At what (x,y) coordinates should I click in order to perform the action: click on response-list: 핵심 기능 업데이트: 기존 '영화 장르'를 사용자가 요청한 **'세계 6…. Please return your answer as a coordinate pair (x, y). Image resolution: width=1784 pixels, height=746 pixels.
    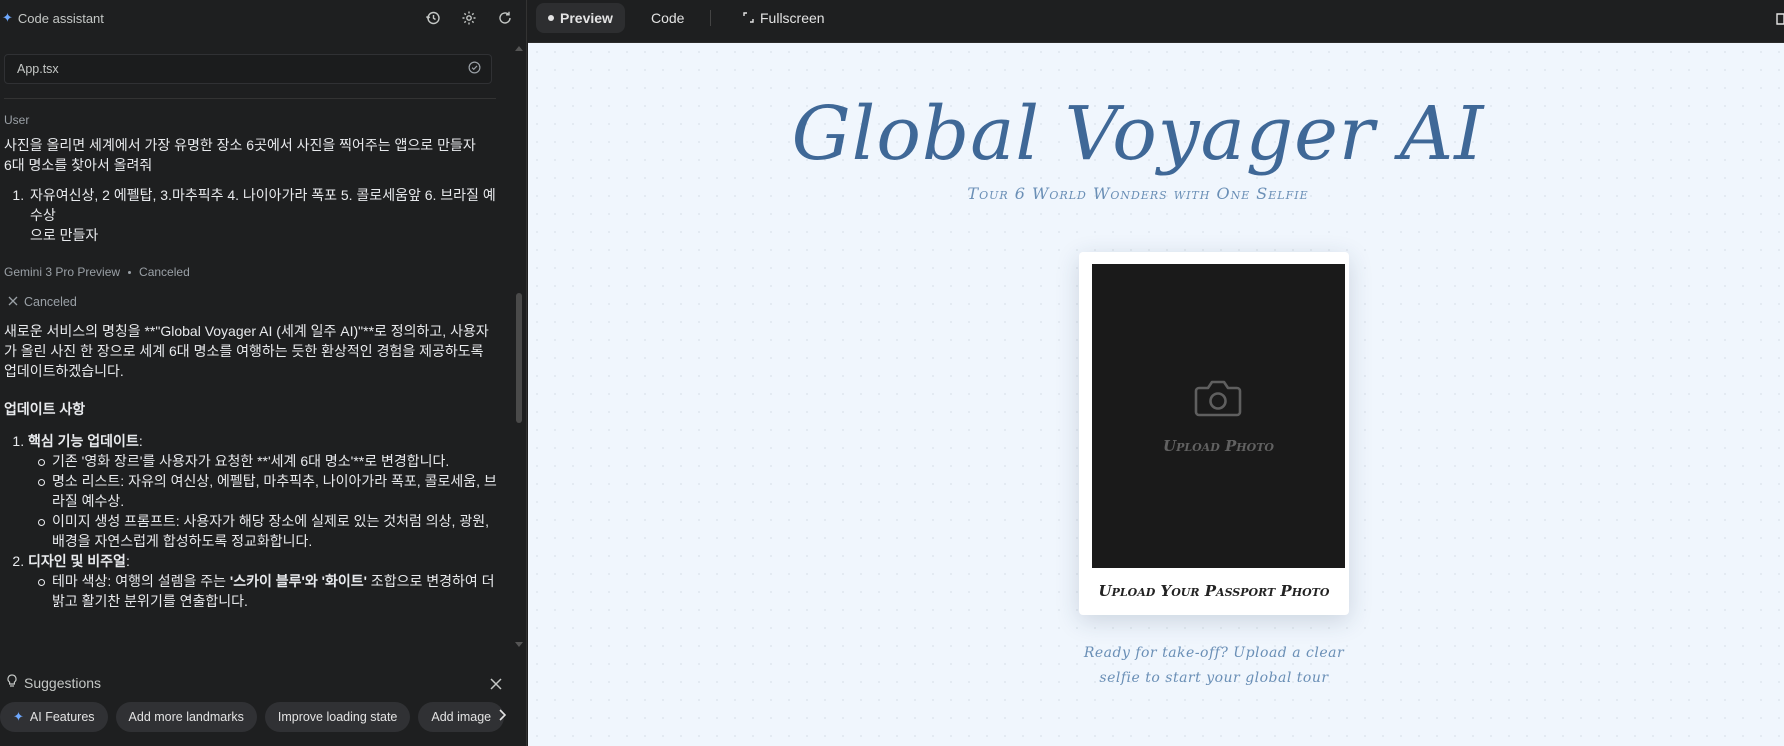
    Looking at the image, I should click on (251, 521).